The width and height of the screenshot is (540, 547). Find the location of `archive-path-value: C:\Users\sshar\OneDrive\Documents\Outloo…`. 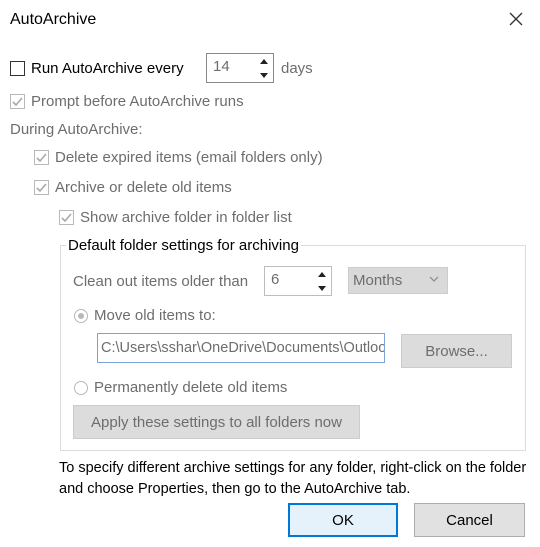

archive-path-value: C:\Users\sshar\OneDrive\Documents\Outloo… is located at coordinates (243, 348).